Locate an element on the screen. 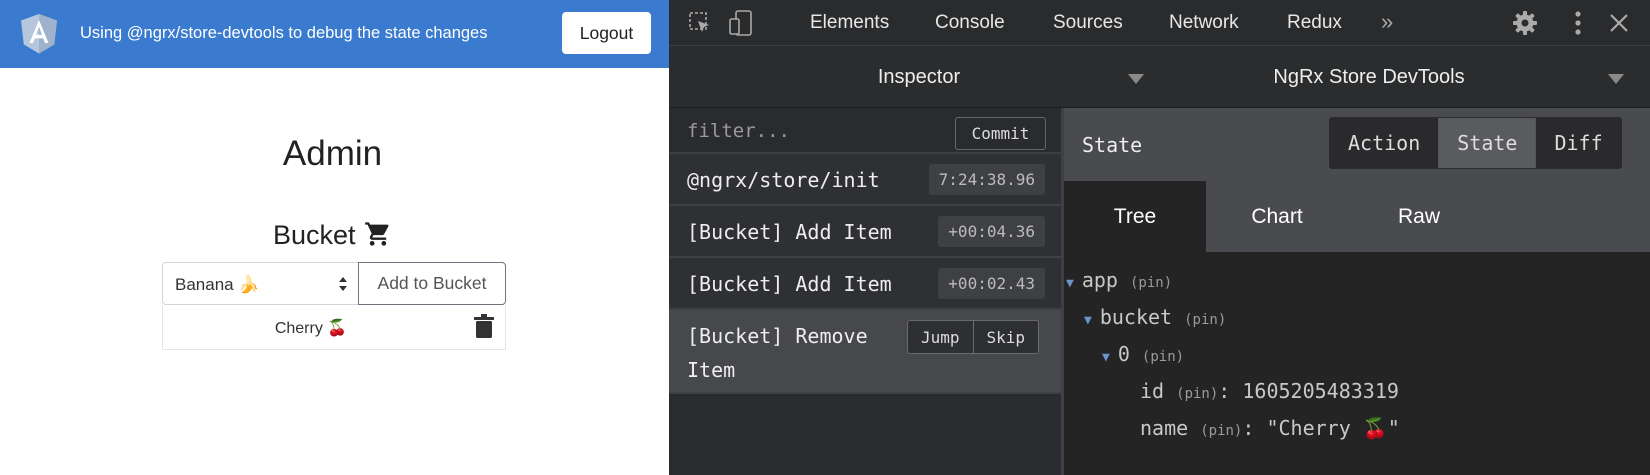 Image resolution: width=1650 pixels, height=475 pixels. state-header: State Action State Diff is located at coordinates (1357, 144).